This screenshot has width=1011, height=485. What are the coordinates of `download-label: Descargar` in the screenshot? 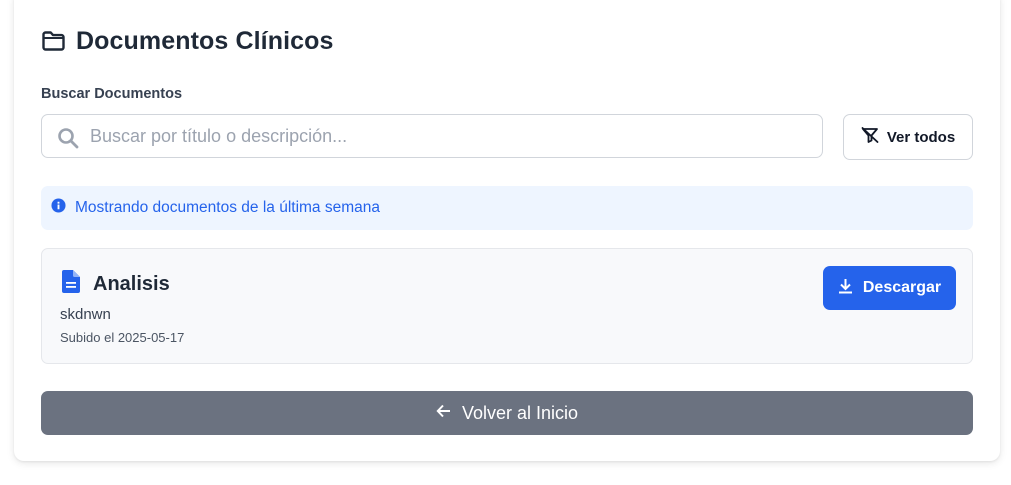 It's located at (902, 287).